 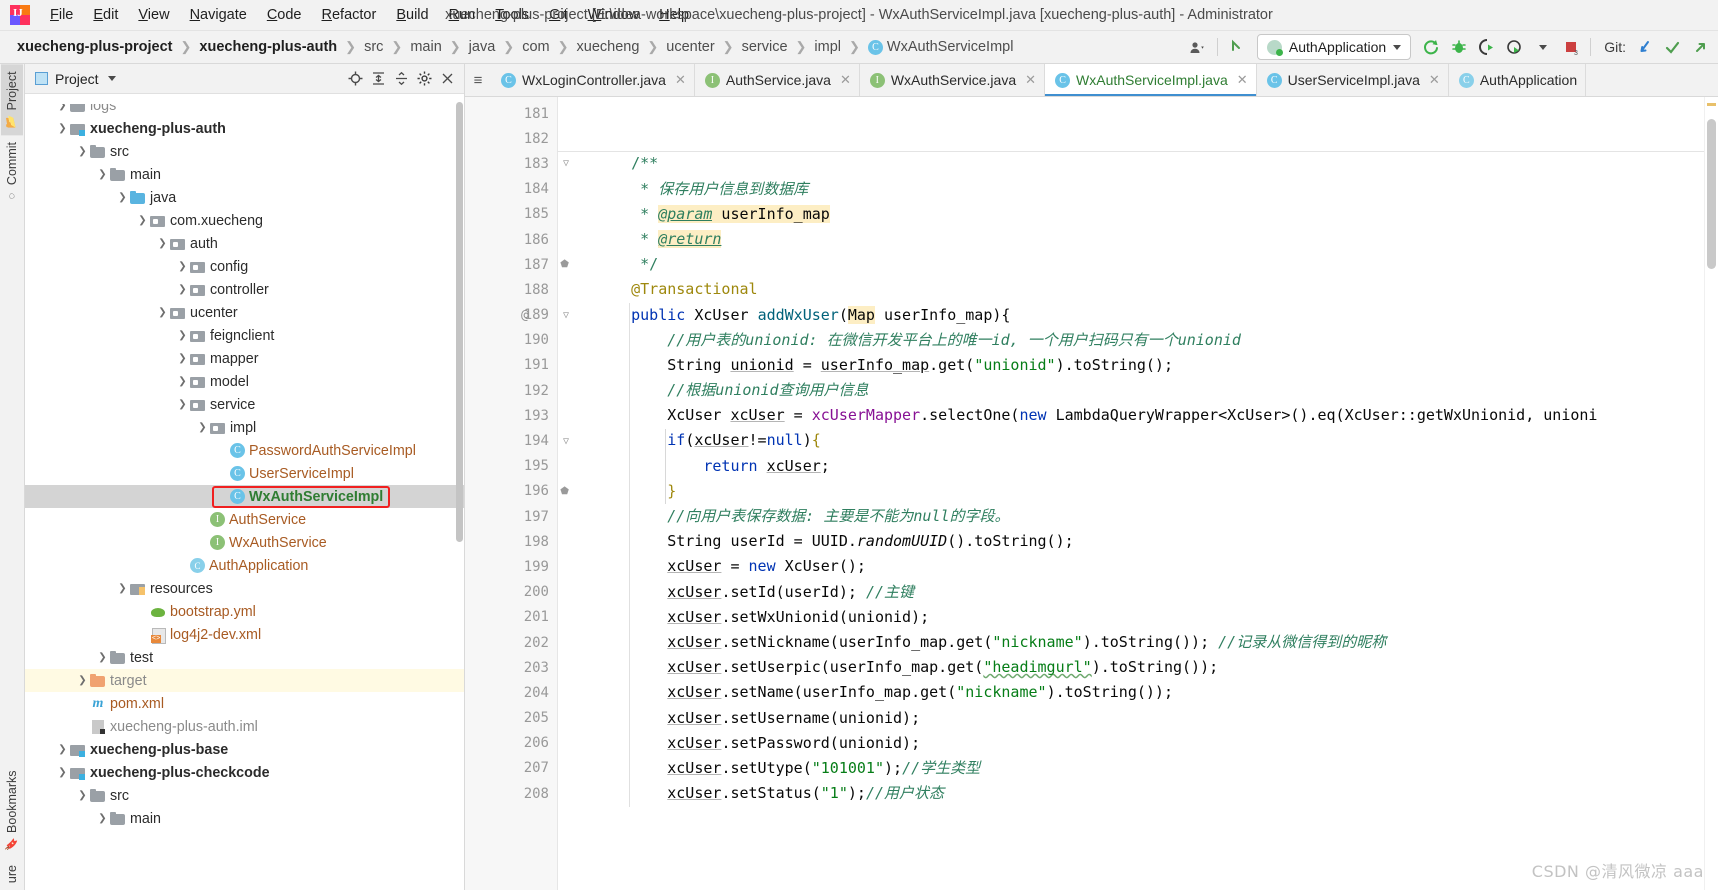 I want to click on line-number: 206, so click(x=511, y=743).